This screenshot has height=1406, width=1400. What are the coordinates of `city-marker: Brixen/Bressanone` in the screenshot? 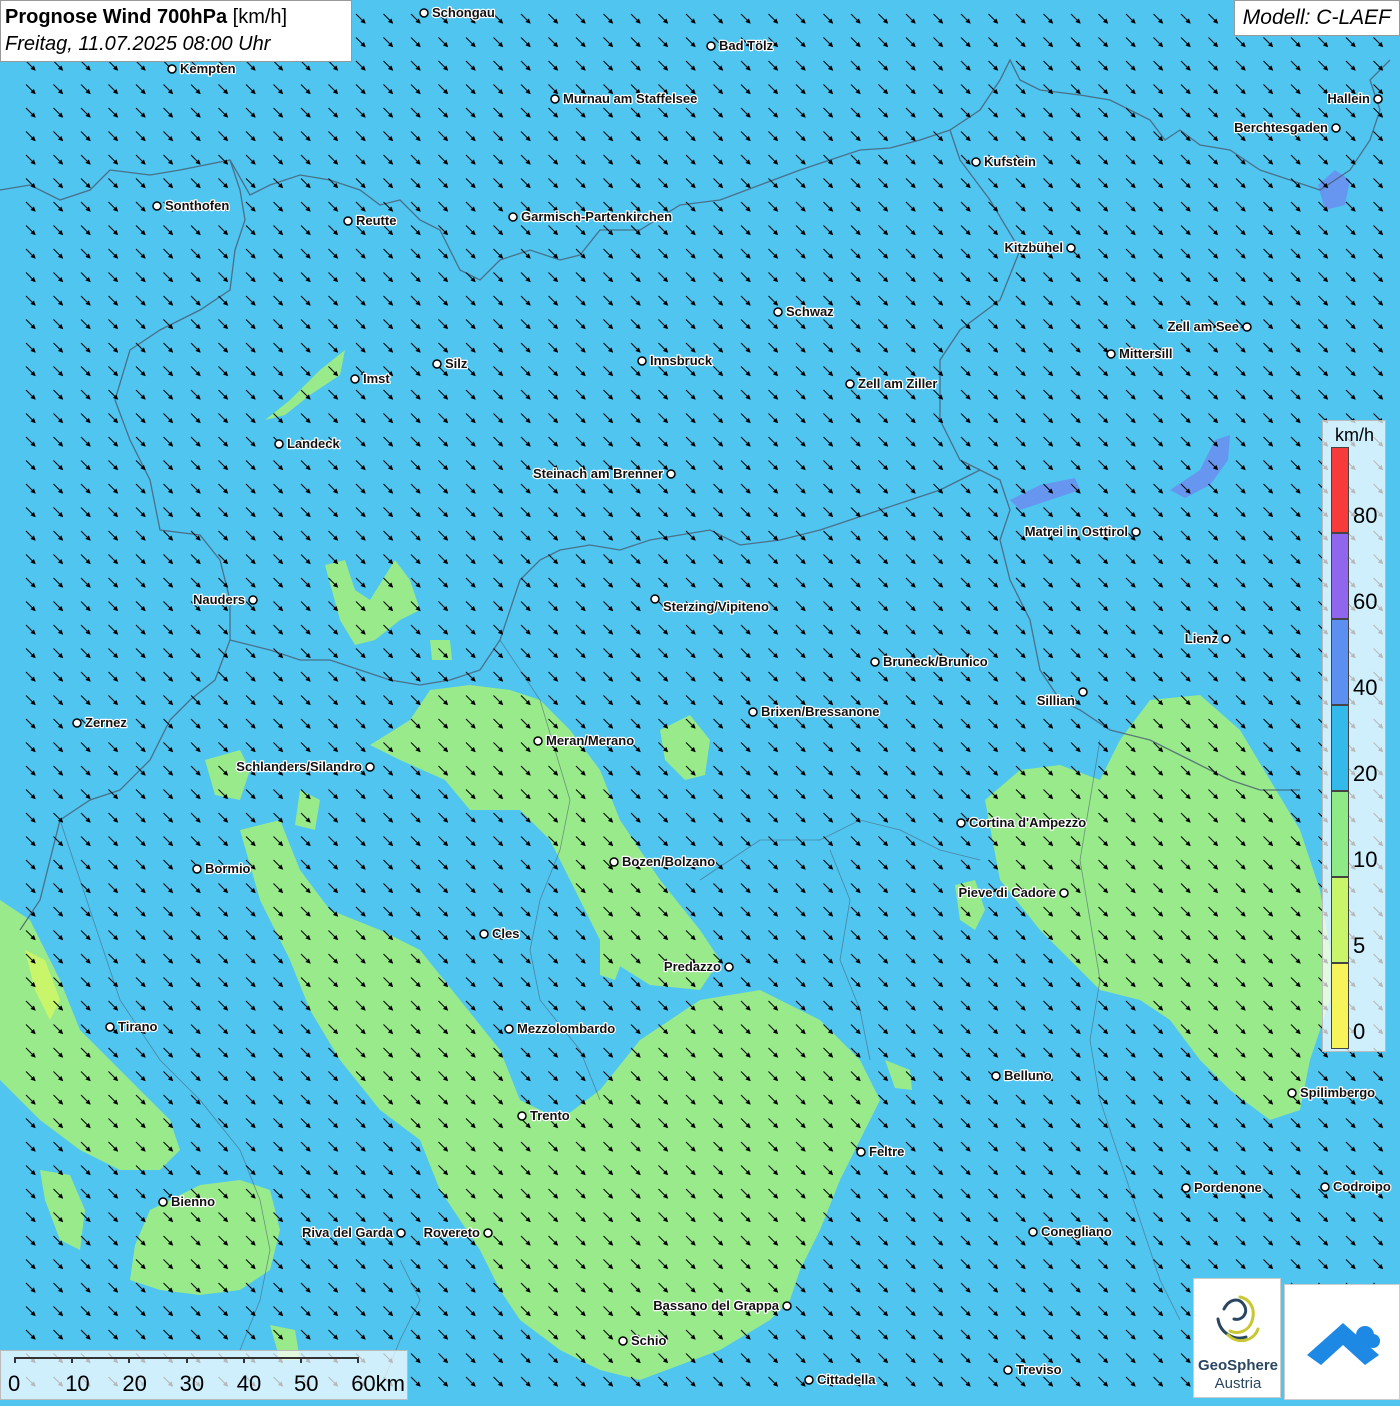 It's located at (814, 711).